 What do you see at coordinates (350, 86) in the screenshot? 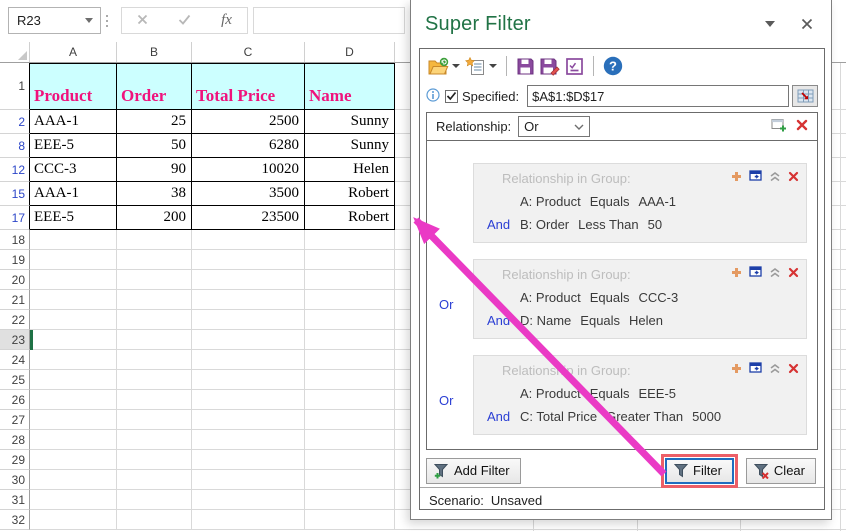
I see `cell-d1: Name` at bounding box center [350, 86].